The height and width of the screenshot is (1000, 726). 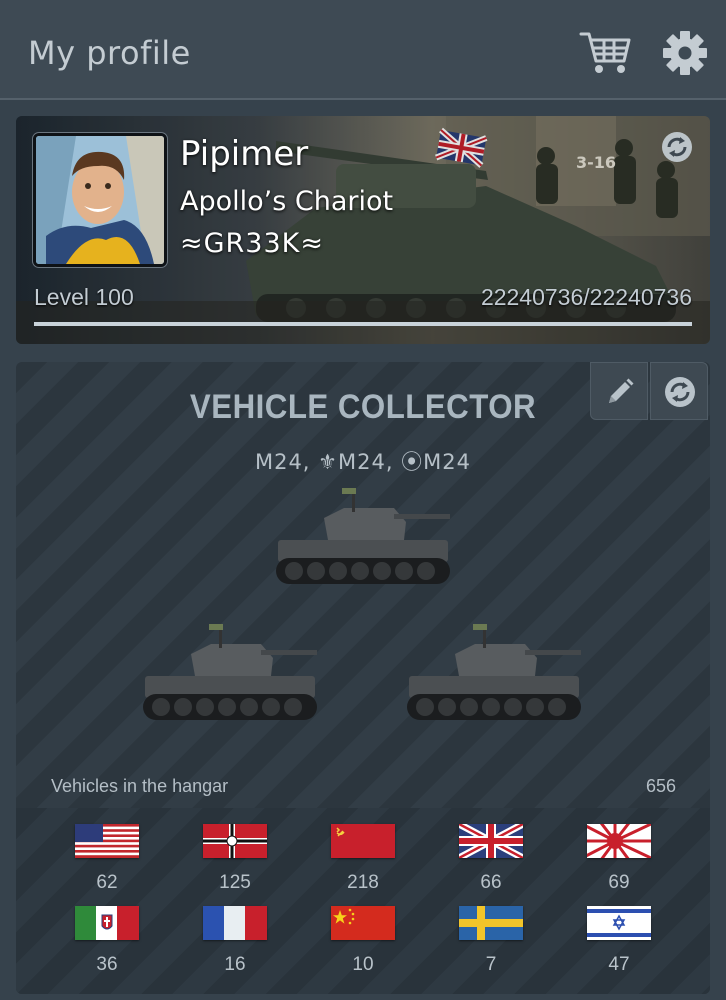 I want to click on italy-flag-icon, so click(x=107, y=923).